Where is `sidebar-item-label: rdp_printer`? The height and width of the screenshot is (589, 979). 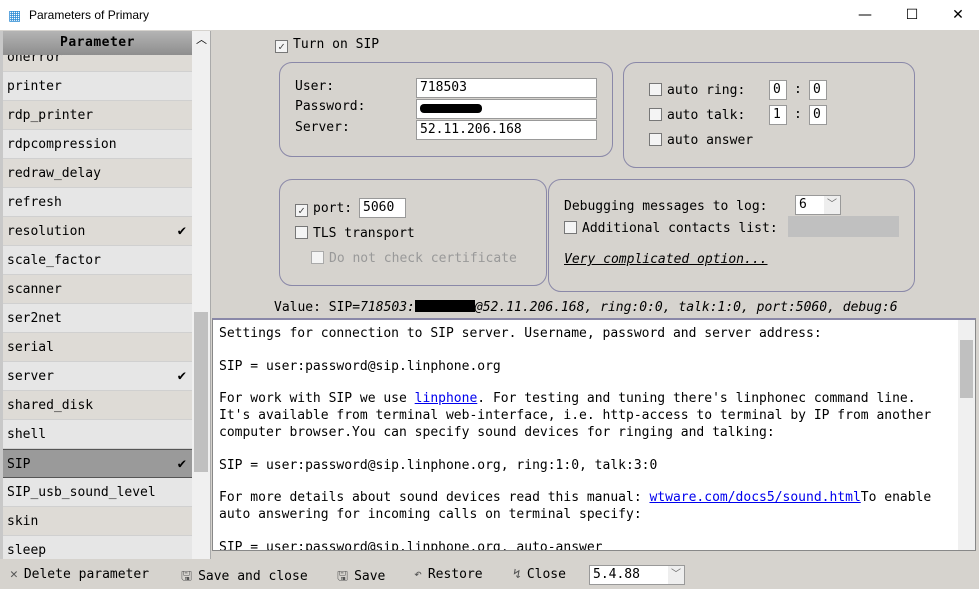 sidebar-item-label: rdp_printer is located at coordinates (50, 115).